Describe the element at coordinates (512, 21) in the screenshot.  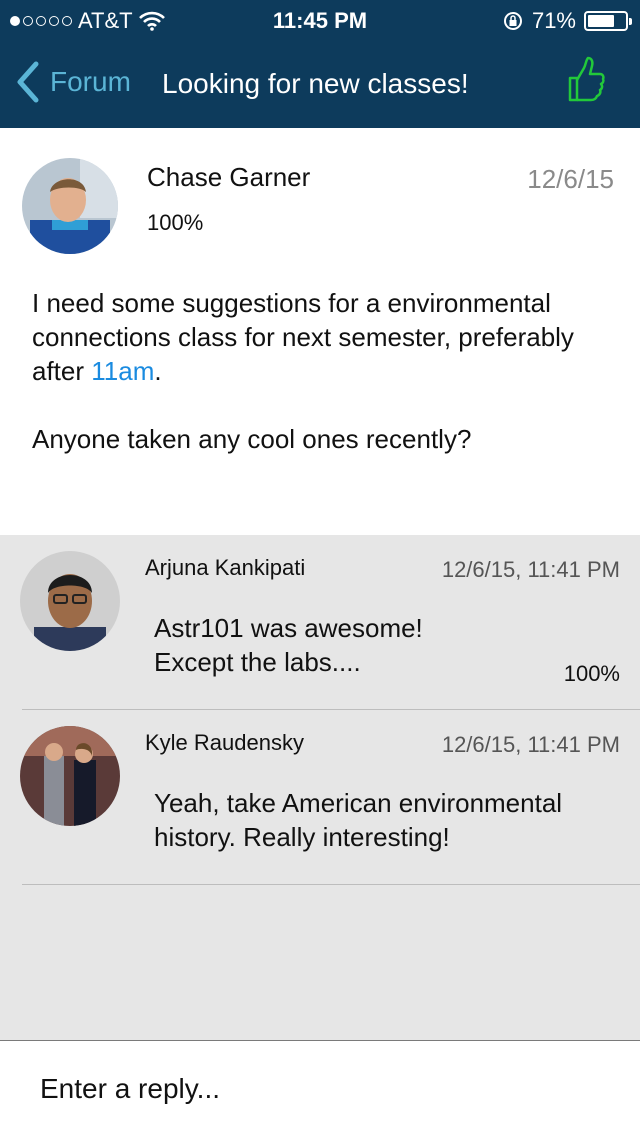
I see `orientation-lock-icon` at that location.